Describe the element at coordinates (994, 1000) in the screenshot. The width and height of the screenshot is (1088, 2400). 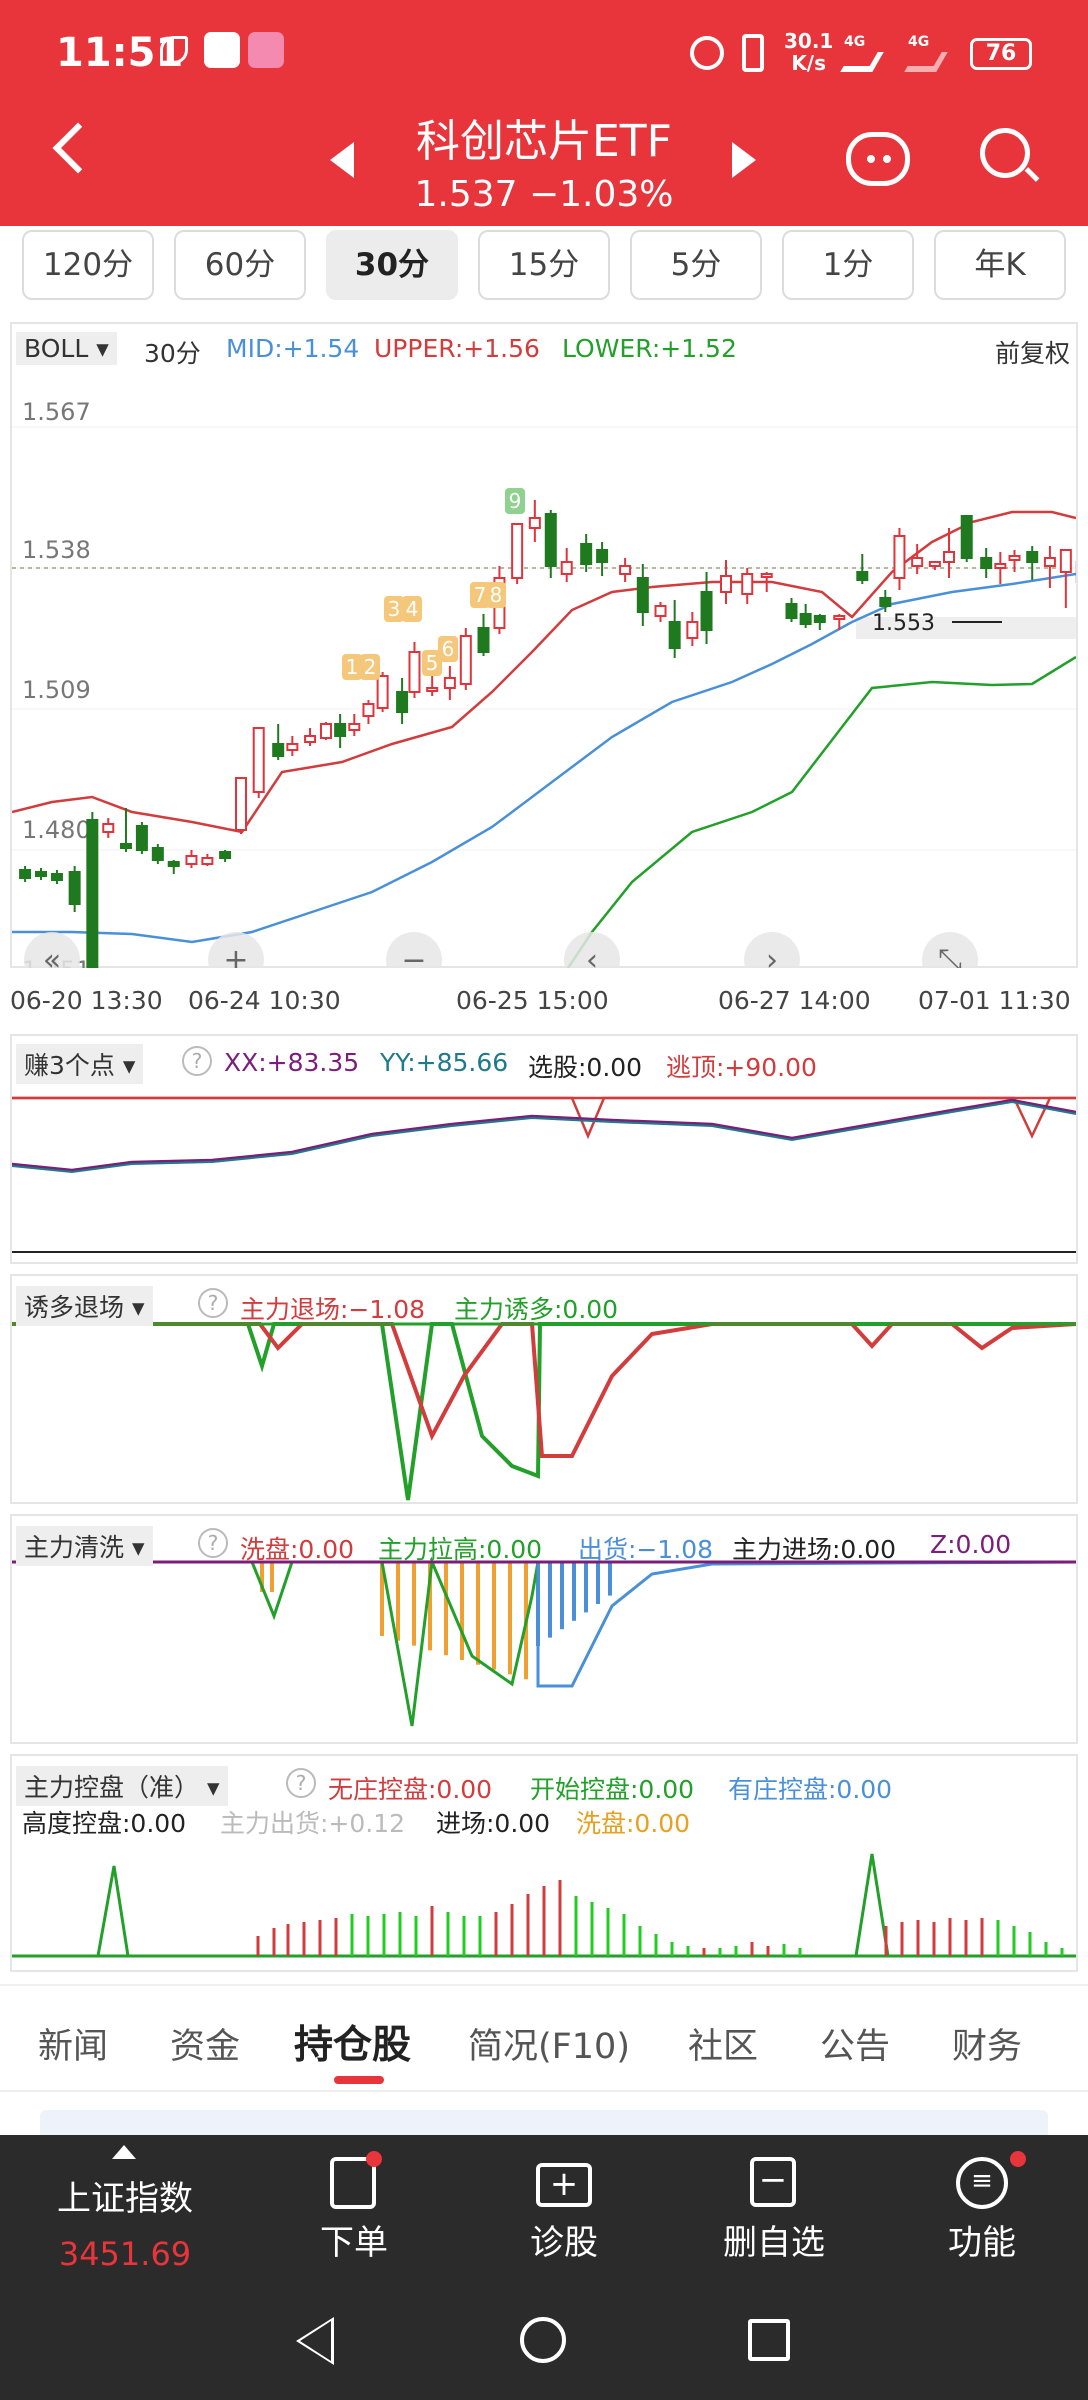
I see `date-label: 07-01 11:30` at that location.